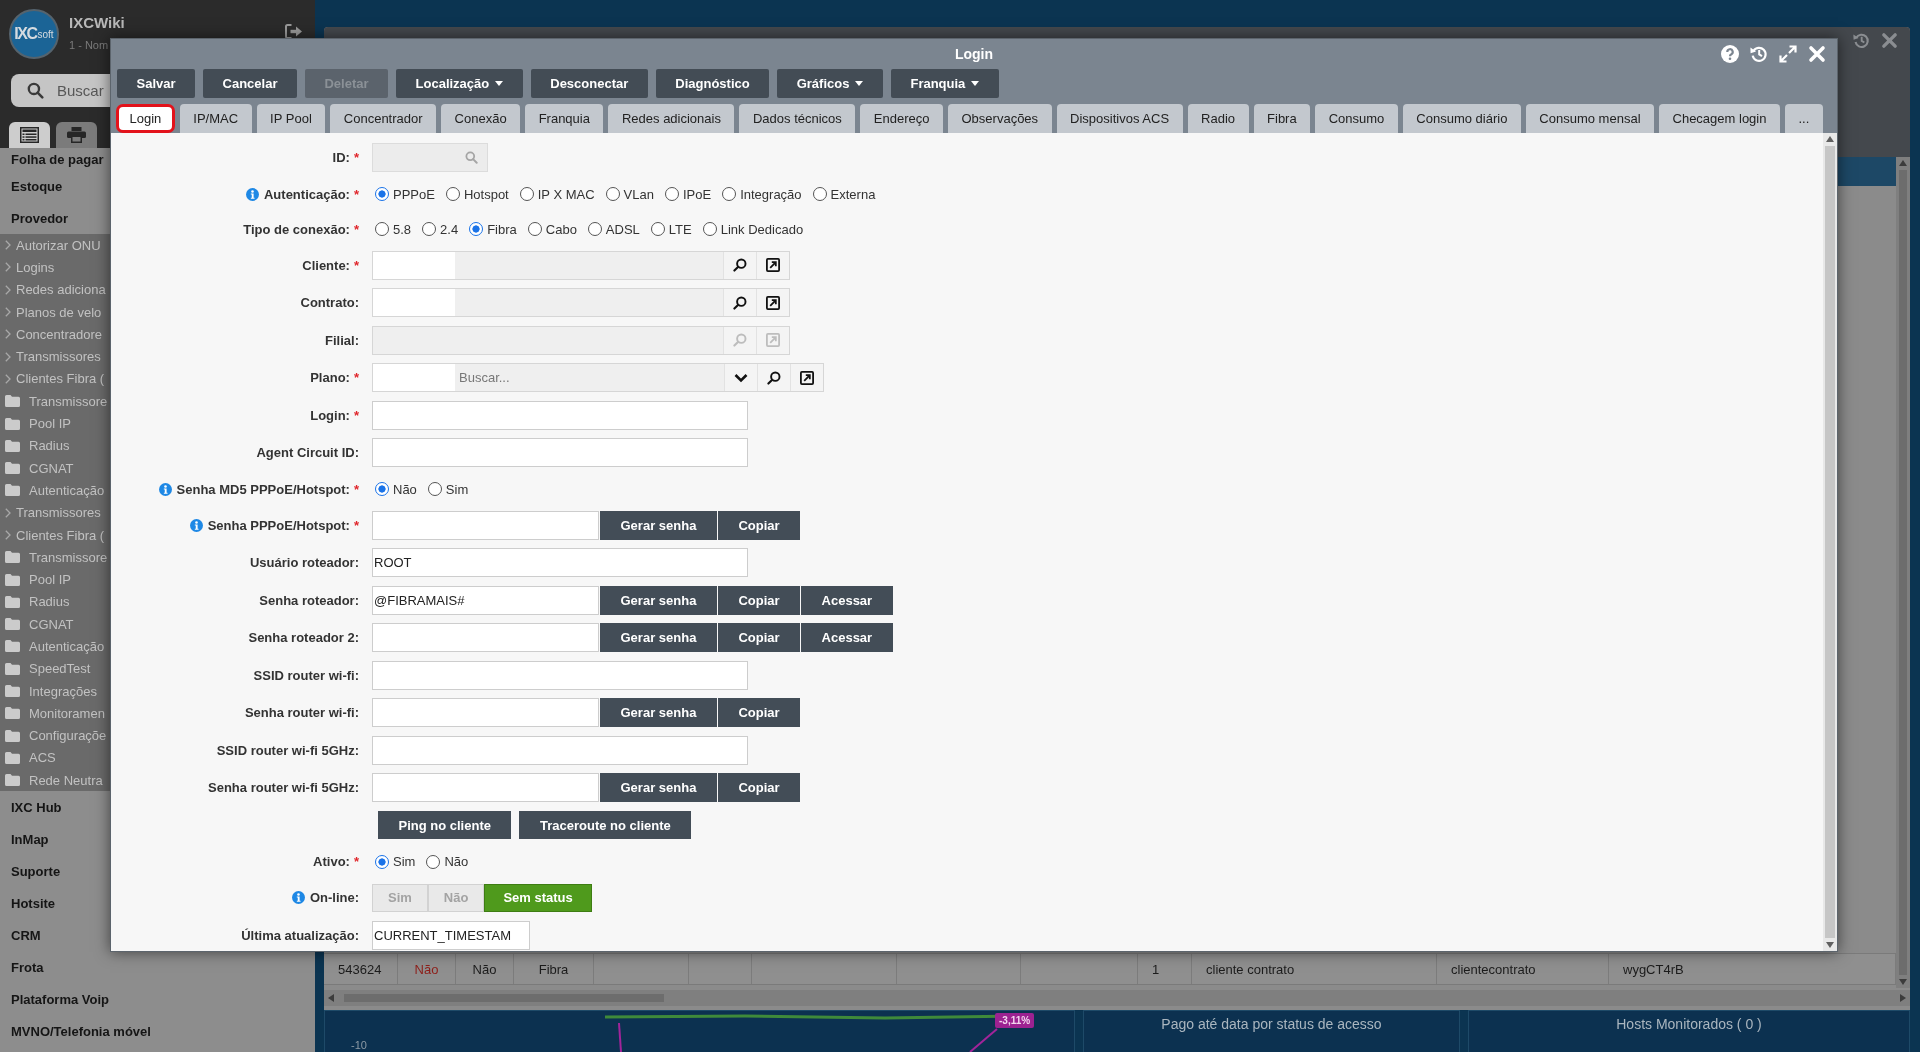  Describe the element at coordinates (566, 194) in the screenshot. I see `option-label: IP X MAC` at that location.